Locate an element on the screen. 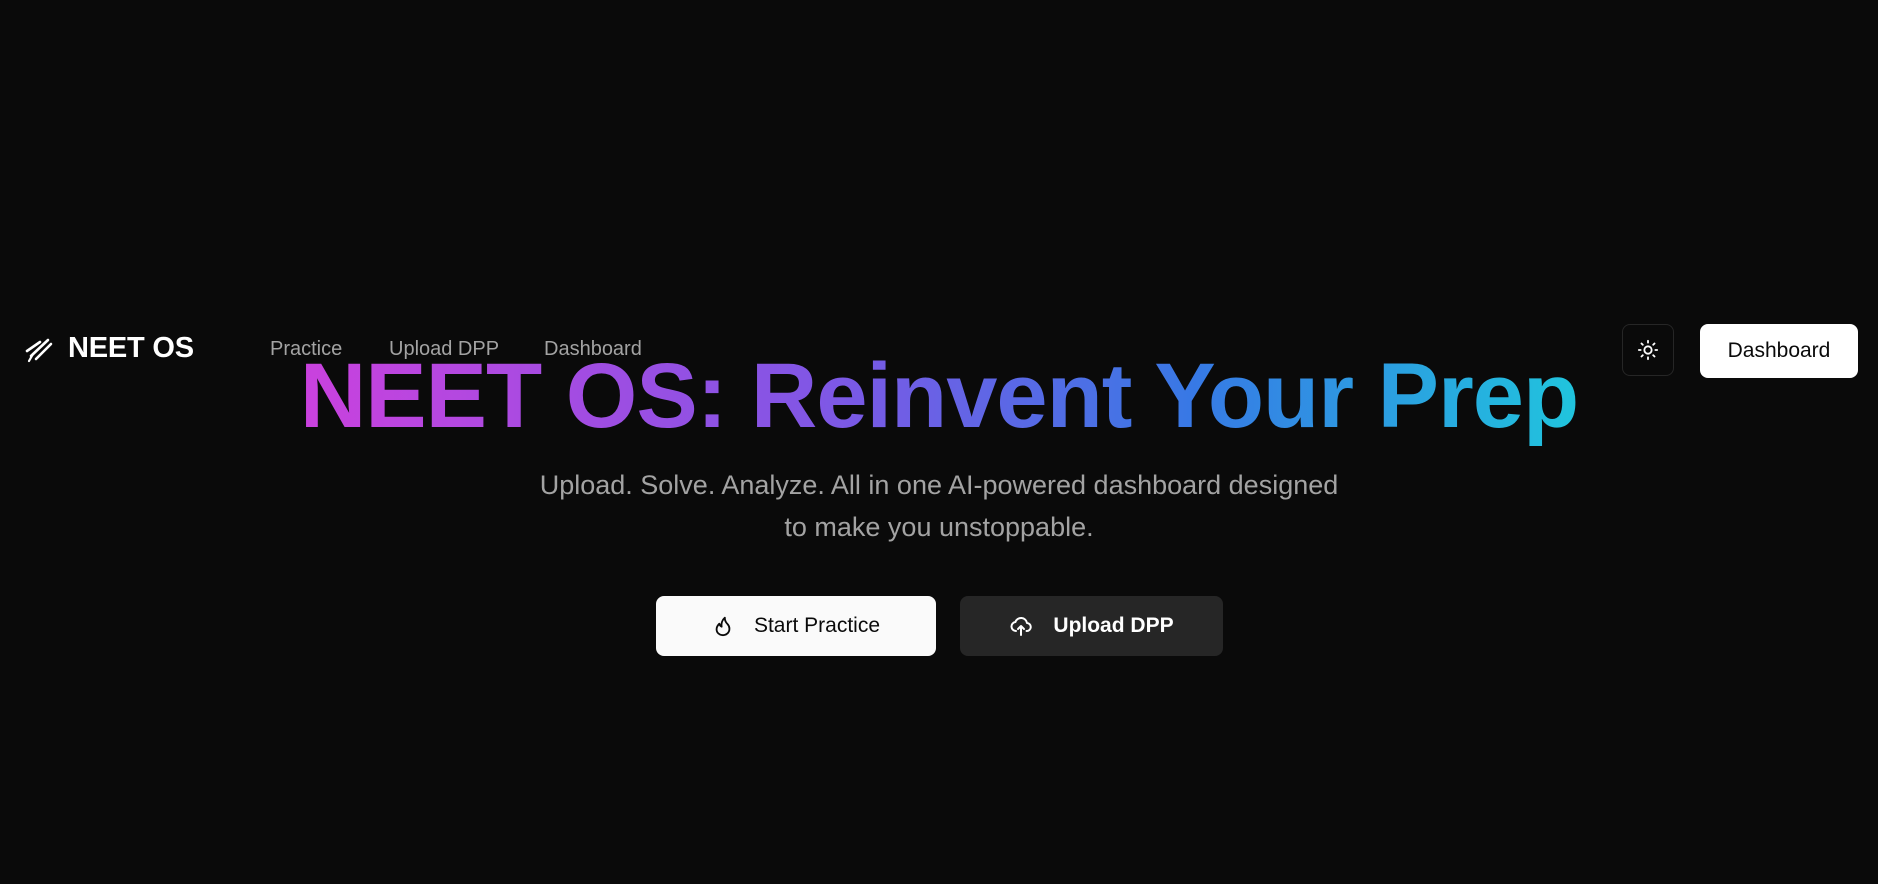  sun-icon is located at coordinates (1648, 350).